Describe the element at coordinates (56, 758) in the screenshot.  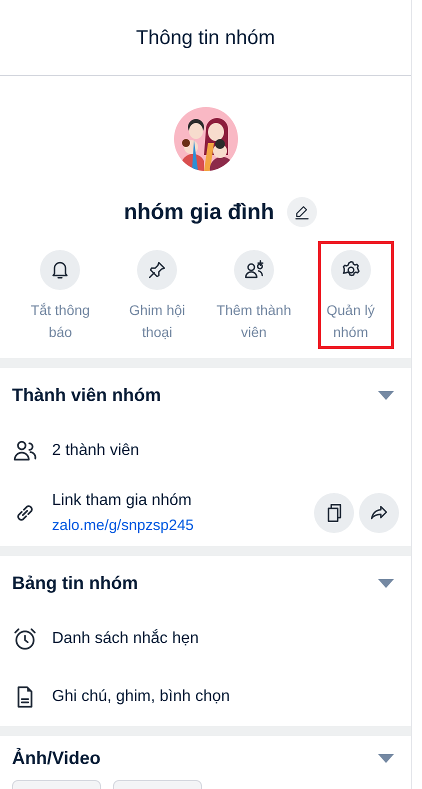
I see `section-title: Ảnh/Video` at that location.